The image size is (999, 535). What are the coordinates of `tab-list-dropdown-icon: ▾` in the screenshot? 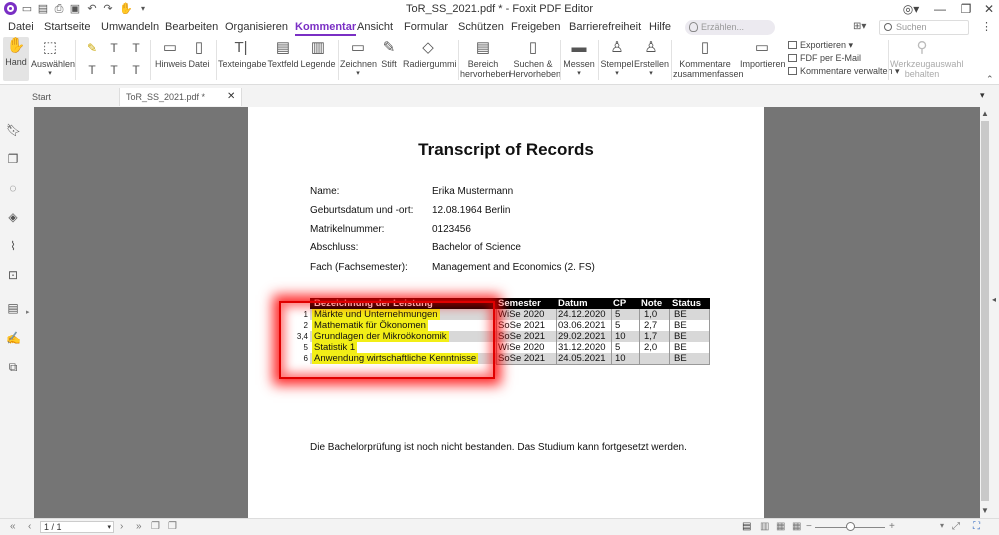 It's located at (982, 95).